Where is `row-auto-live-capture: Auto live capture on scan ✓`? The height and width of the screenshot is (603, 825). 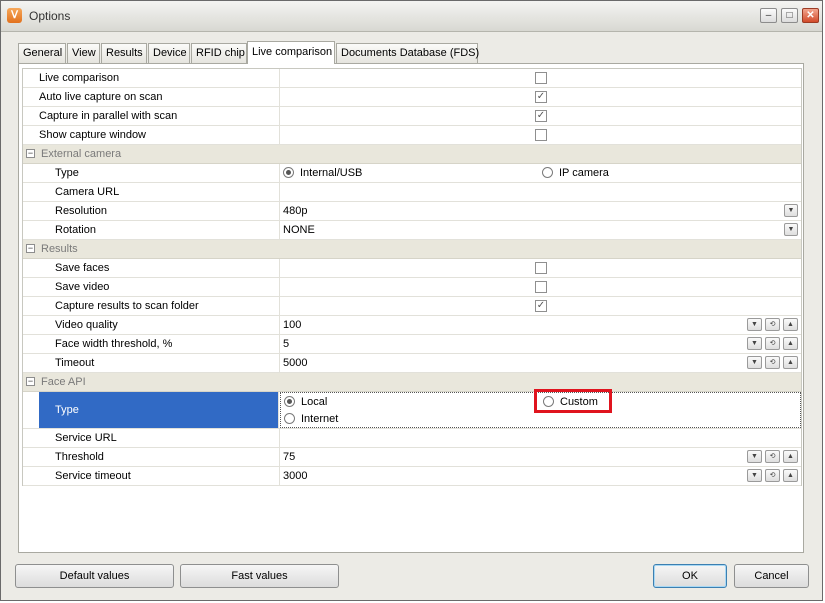
row-auto-live-capture: Auto live capture on scan ✓ is located at coordinates (412, 97).